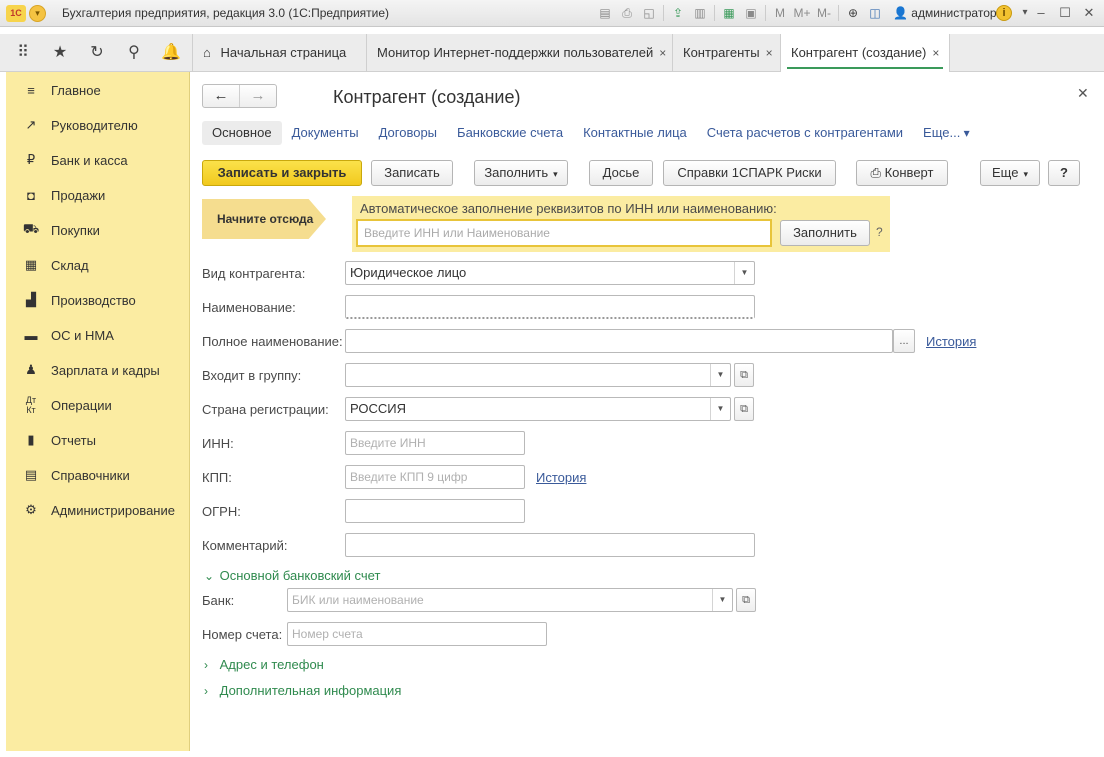 This screenshot has width=1104, height=757. I want to click on sidebar-item-reports: ▮ Отчеты, so click(98, 440).